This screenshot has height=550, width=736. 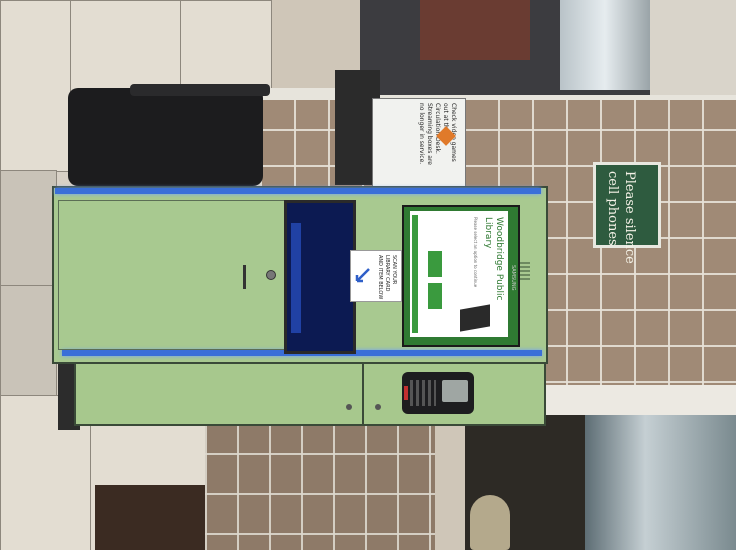 I want to click on note-text: SCAN YOUR LIBRARY CARD AND ITEM BELOW, so click(x=386, y=277).